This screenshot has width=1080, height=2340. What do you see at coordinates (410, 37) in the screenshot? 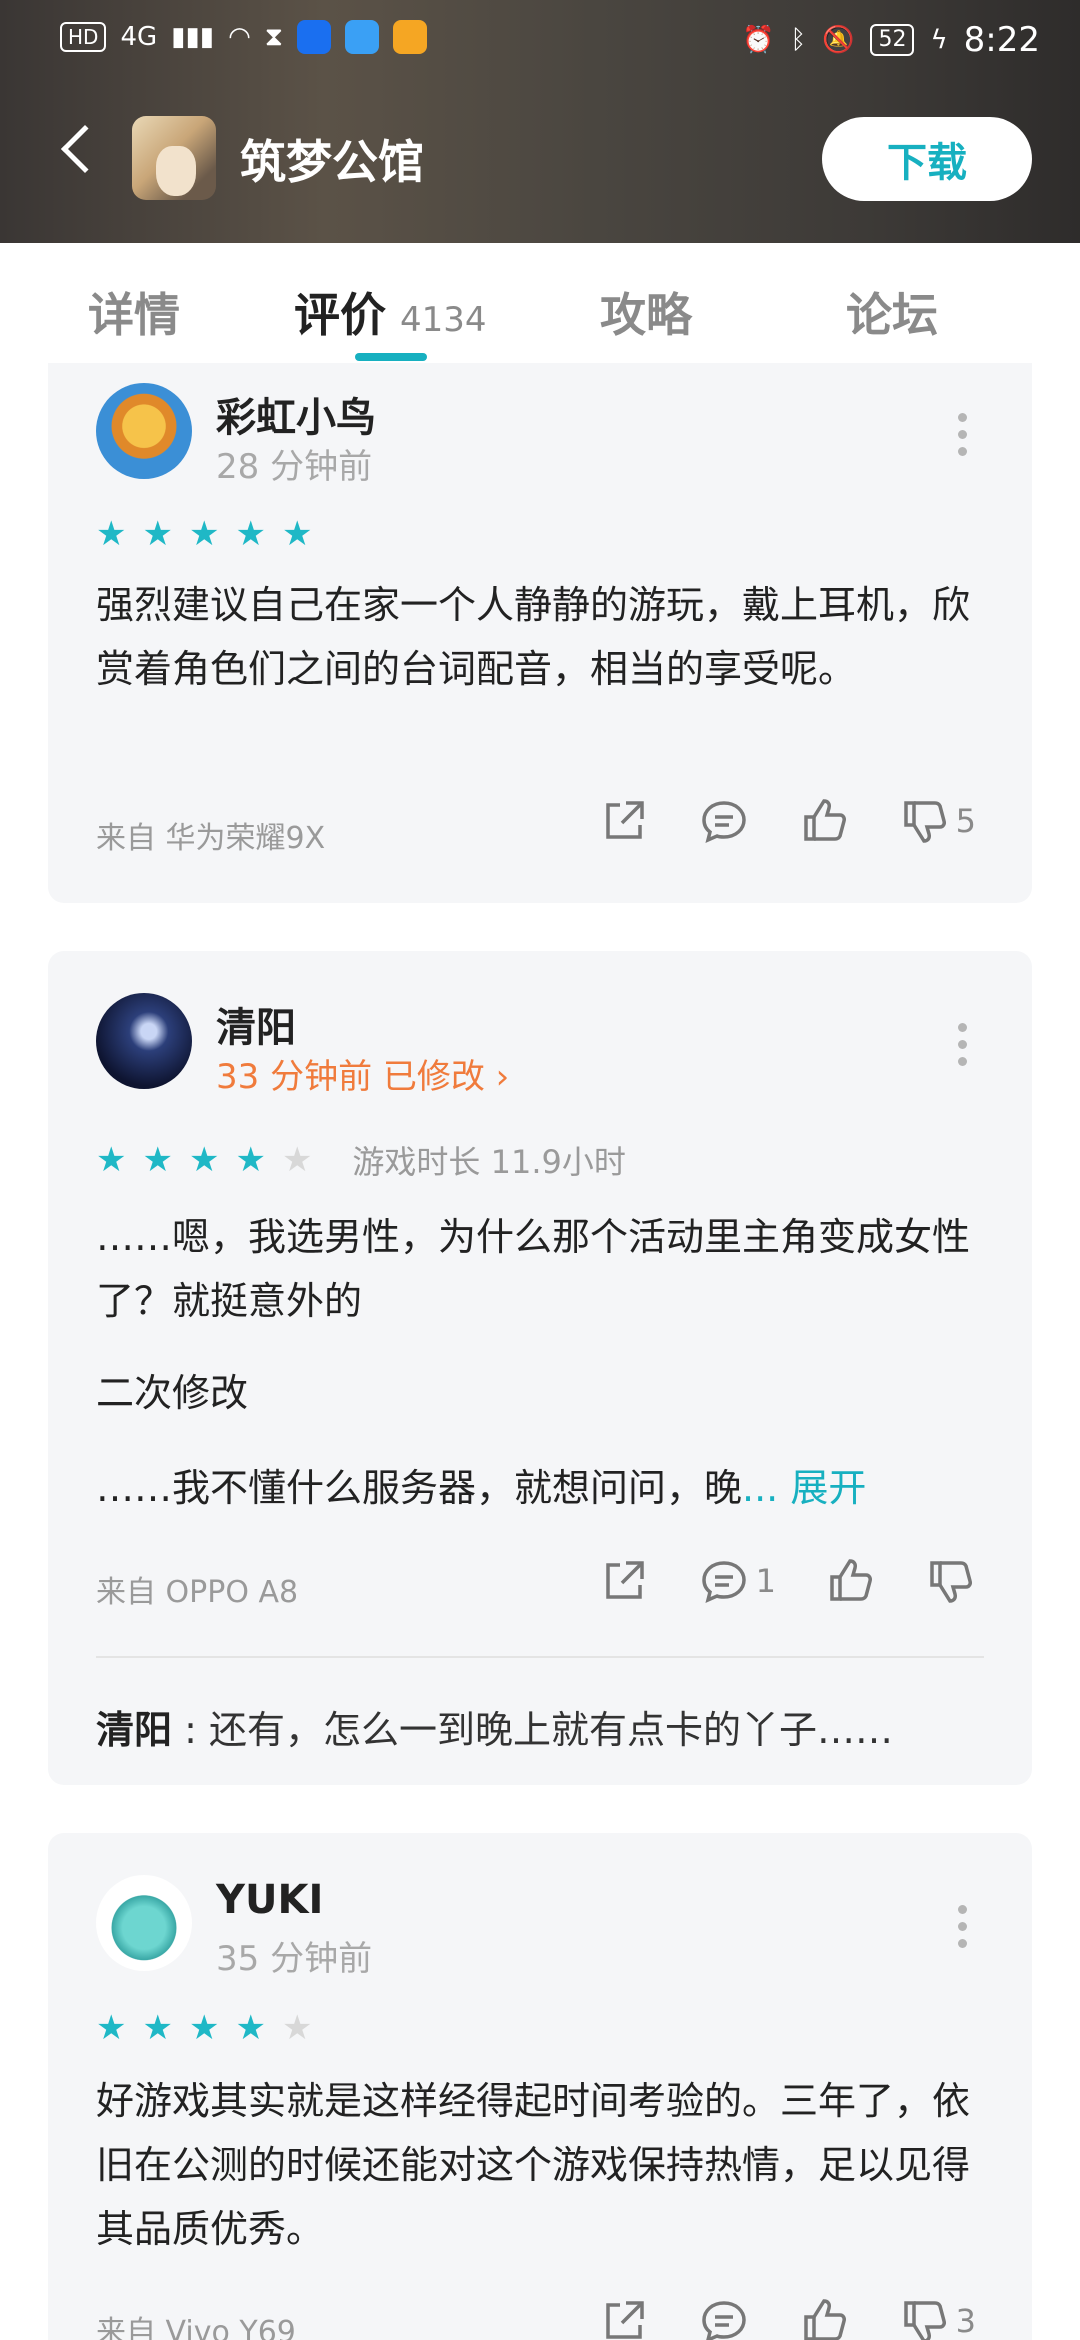
I see `app-icon-orange` at bounding box center [410, 37].